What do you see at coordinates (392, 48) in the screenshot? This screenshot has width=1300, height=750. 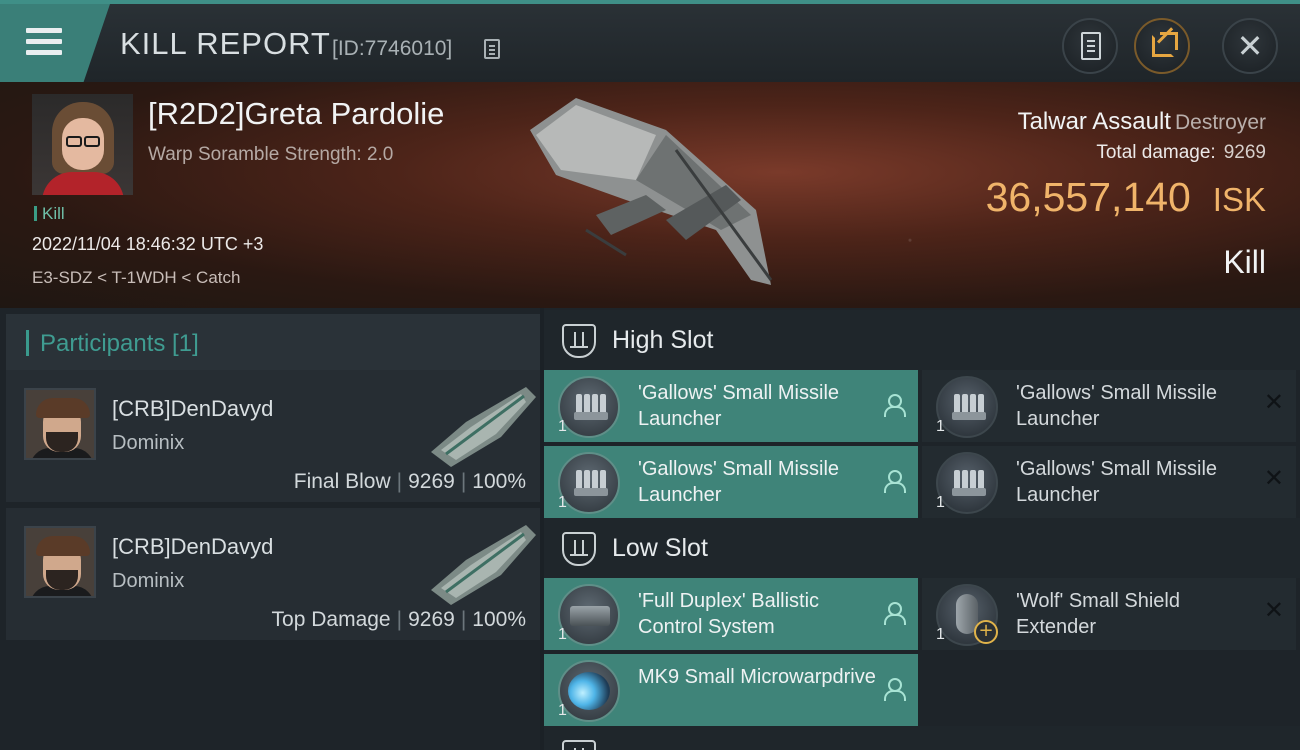 I see `report-id: [ID:7746010]` at bounding box center [392, 48].